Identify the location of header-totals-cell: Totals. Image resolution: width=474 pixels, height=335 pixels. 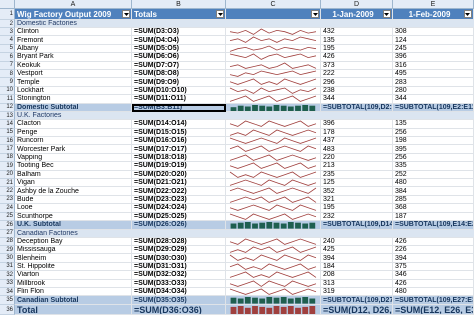
(179, 14).